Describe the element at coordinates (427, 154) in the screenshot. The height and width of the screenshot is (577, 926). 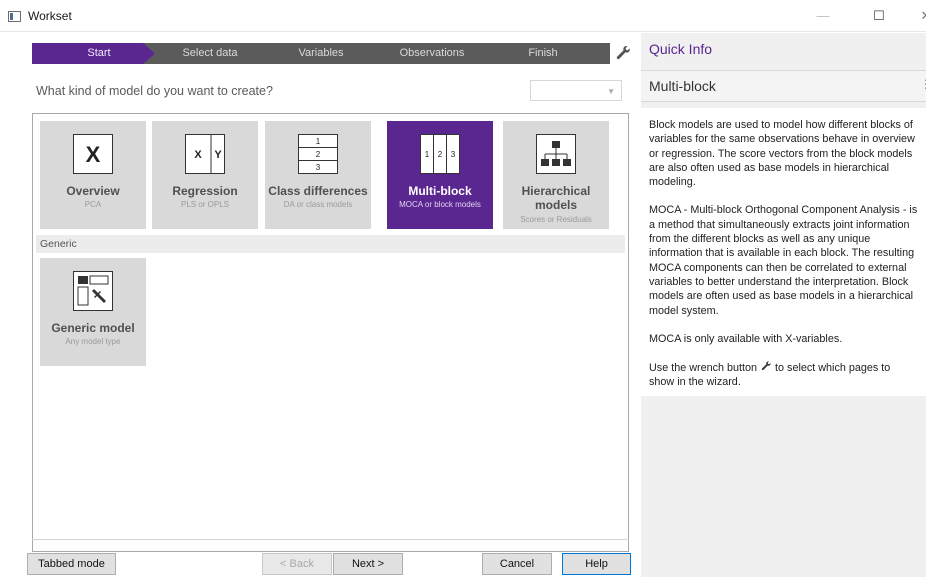
I see `block-1-label: 1` at that location.